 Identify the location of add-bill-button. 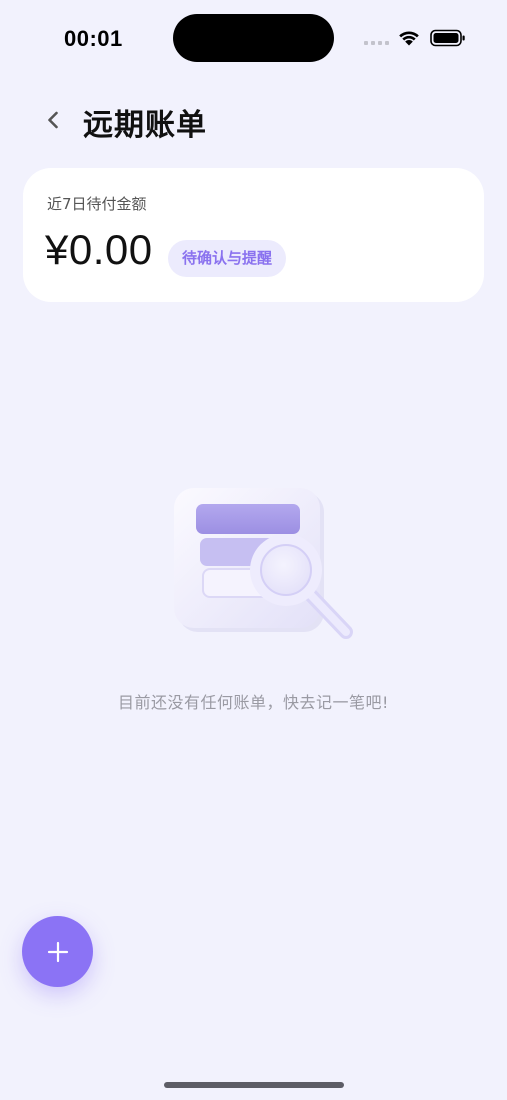
(57, 951).